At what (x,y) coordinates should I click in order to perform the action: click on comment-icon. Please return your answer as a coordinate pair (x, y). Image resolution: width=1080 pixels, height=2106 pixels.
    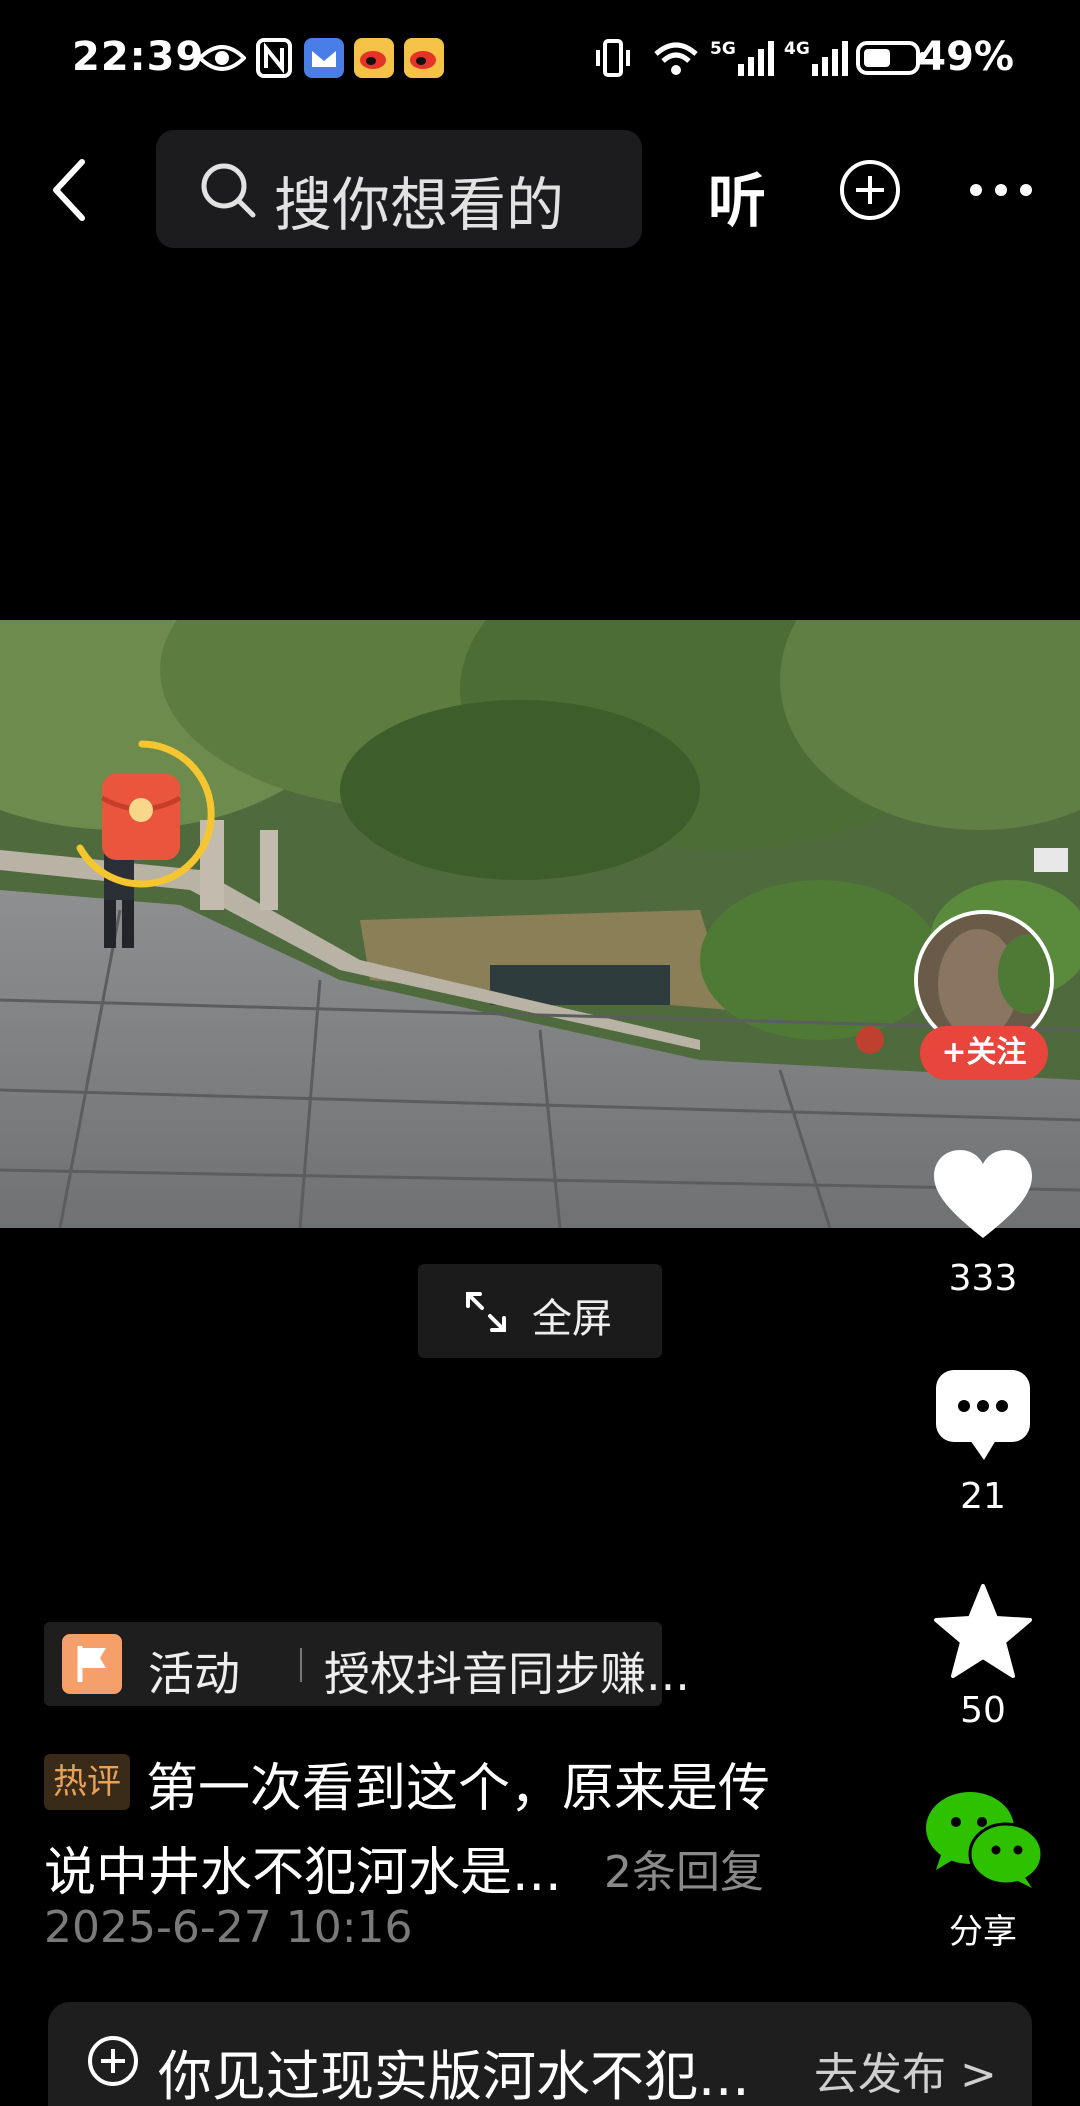
    Looking at the image, I should click on (983, 1418).